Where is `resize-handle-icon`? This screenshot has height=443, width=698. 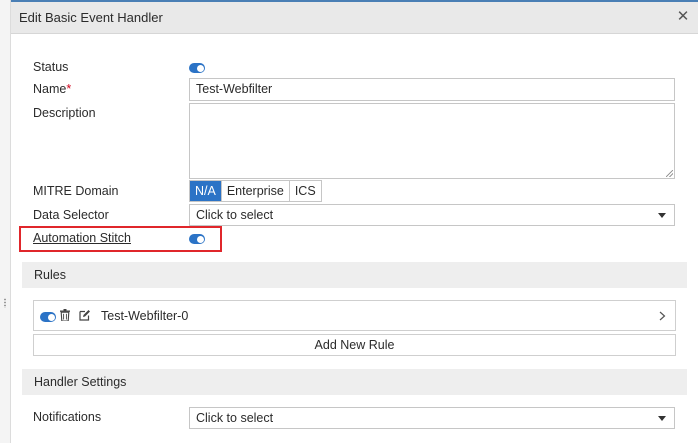 resize-handle-icon is located at coordinates (669, 173).